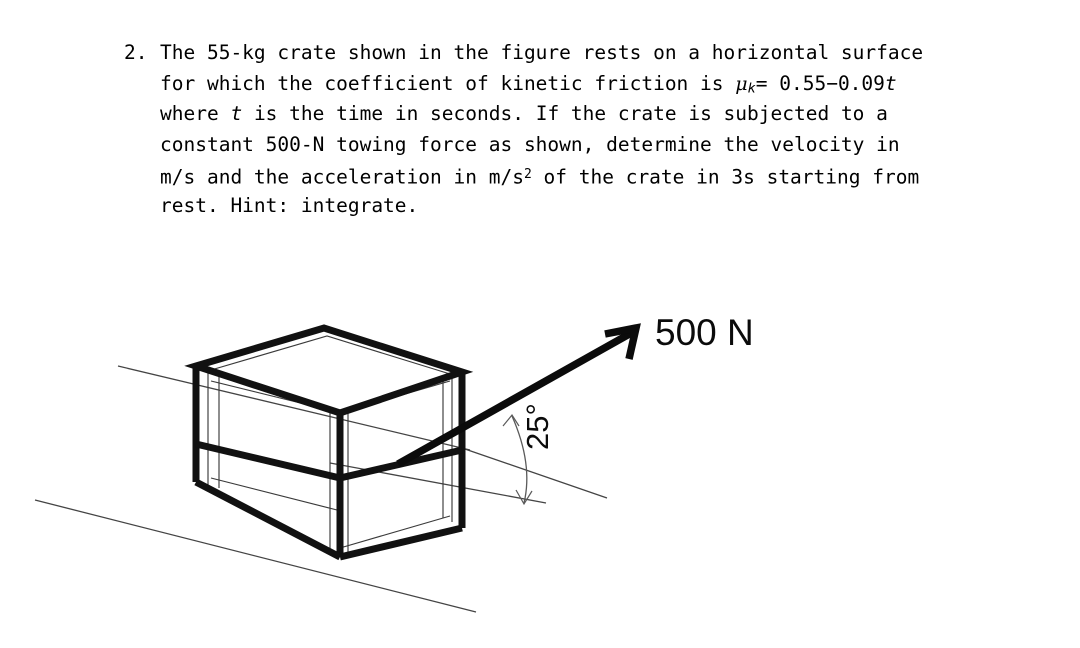 Image resolution: width=1080 pixels, height=648 pixels. I want to click on ground-line-mid-right, so click(438, 483).